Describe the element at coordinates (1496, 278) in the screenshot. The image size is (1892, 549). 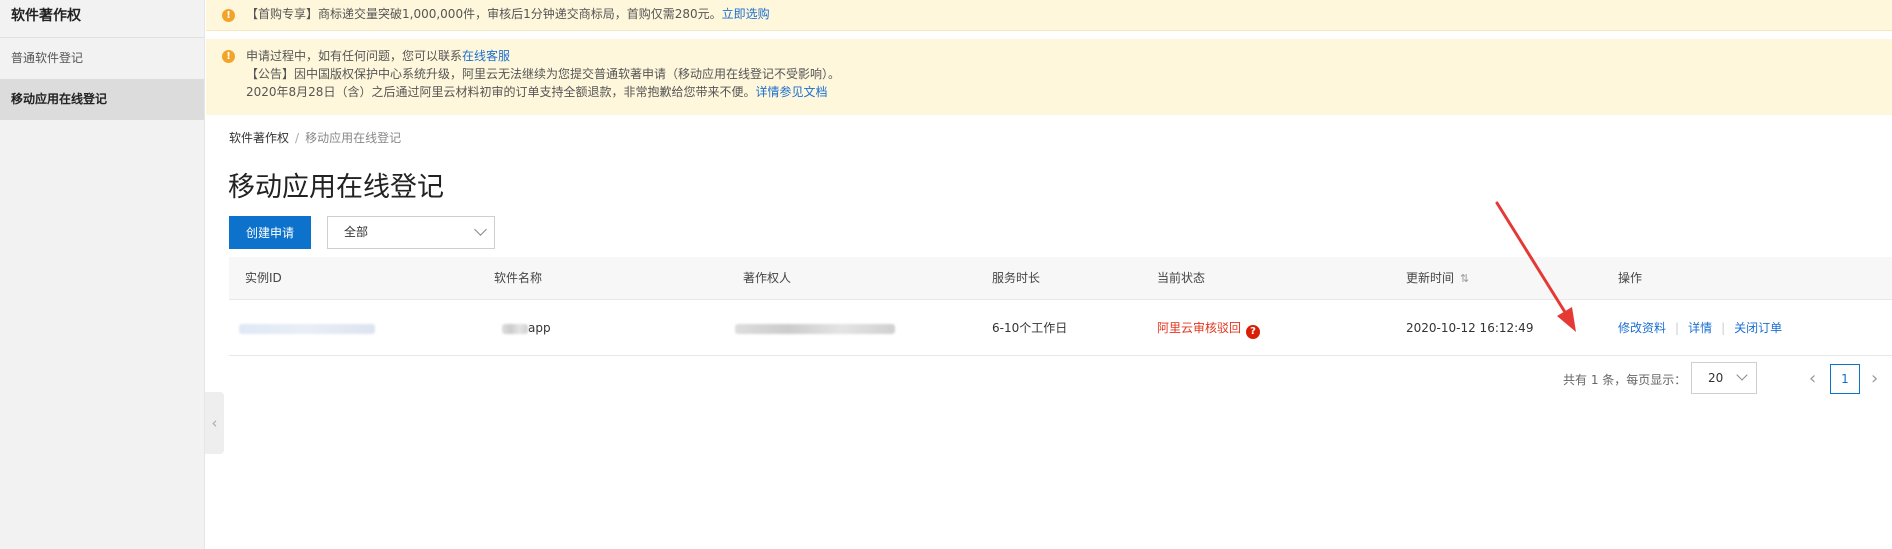
I see `header-updated-at: 更新时间 ⇅` at that location.